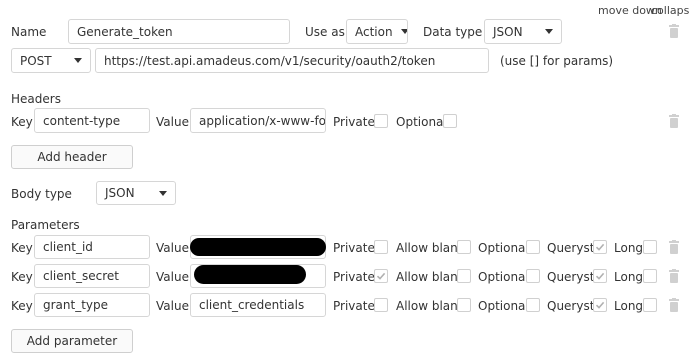 The width and height of the screenshot is (690, 353). I want to click on param-value-value: client_credentials, so click(252, 305).